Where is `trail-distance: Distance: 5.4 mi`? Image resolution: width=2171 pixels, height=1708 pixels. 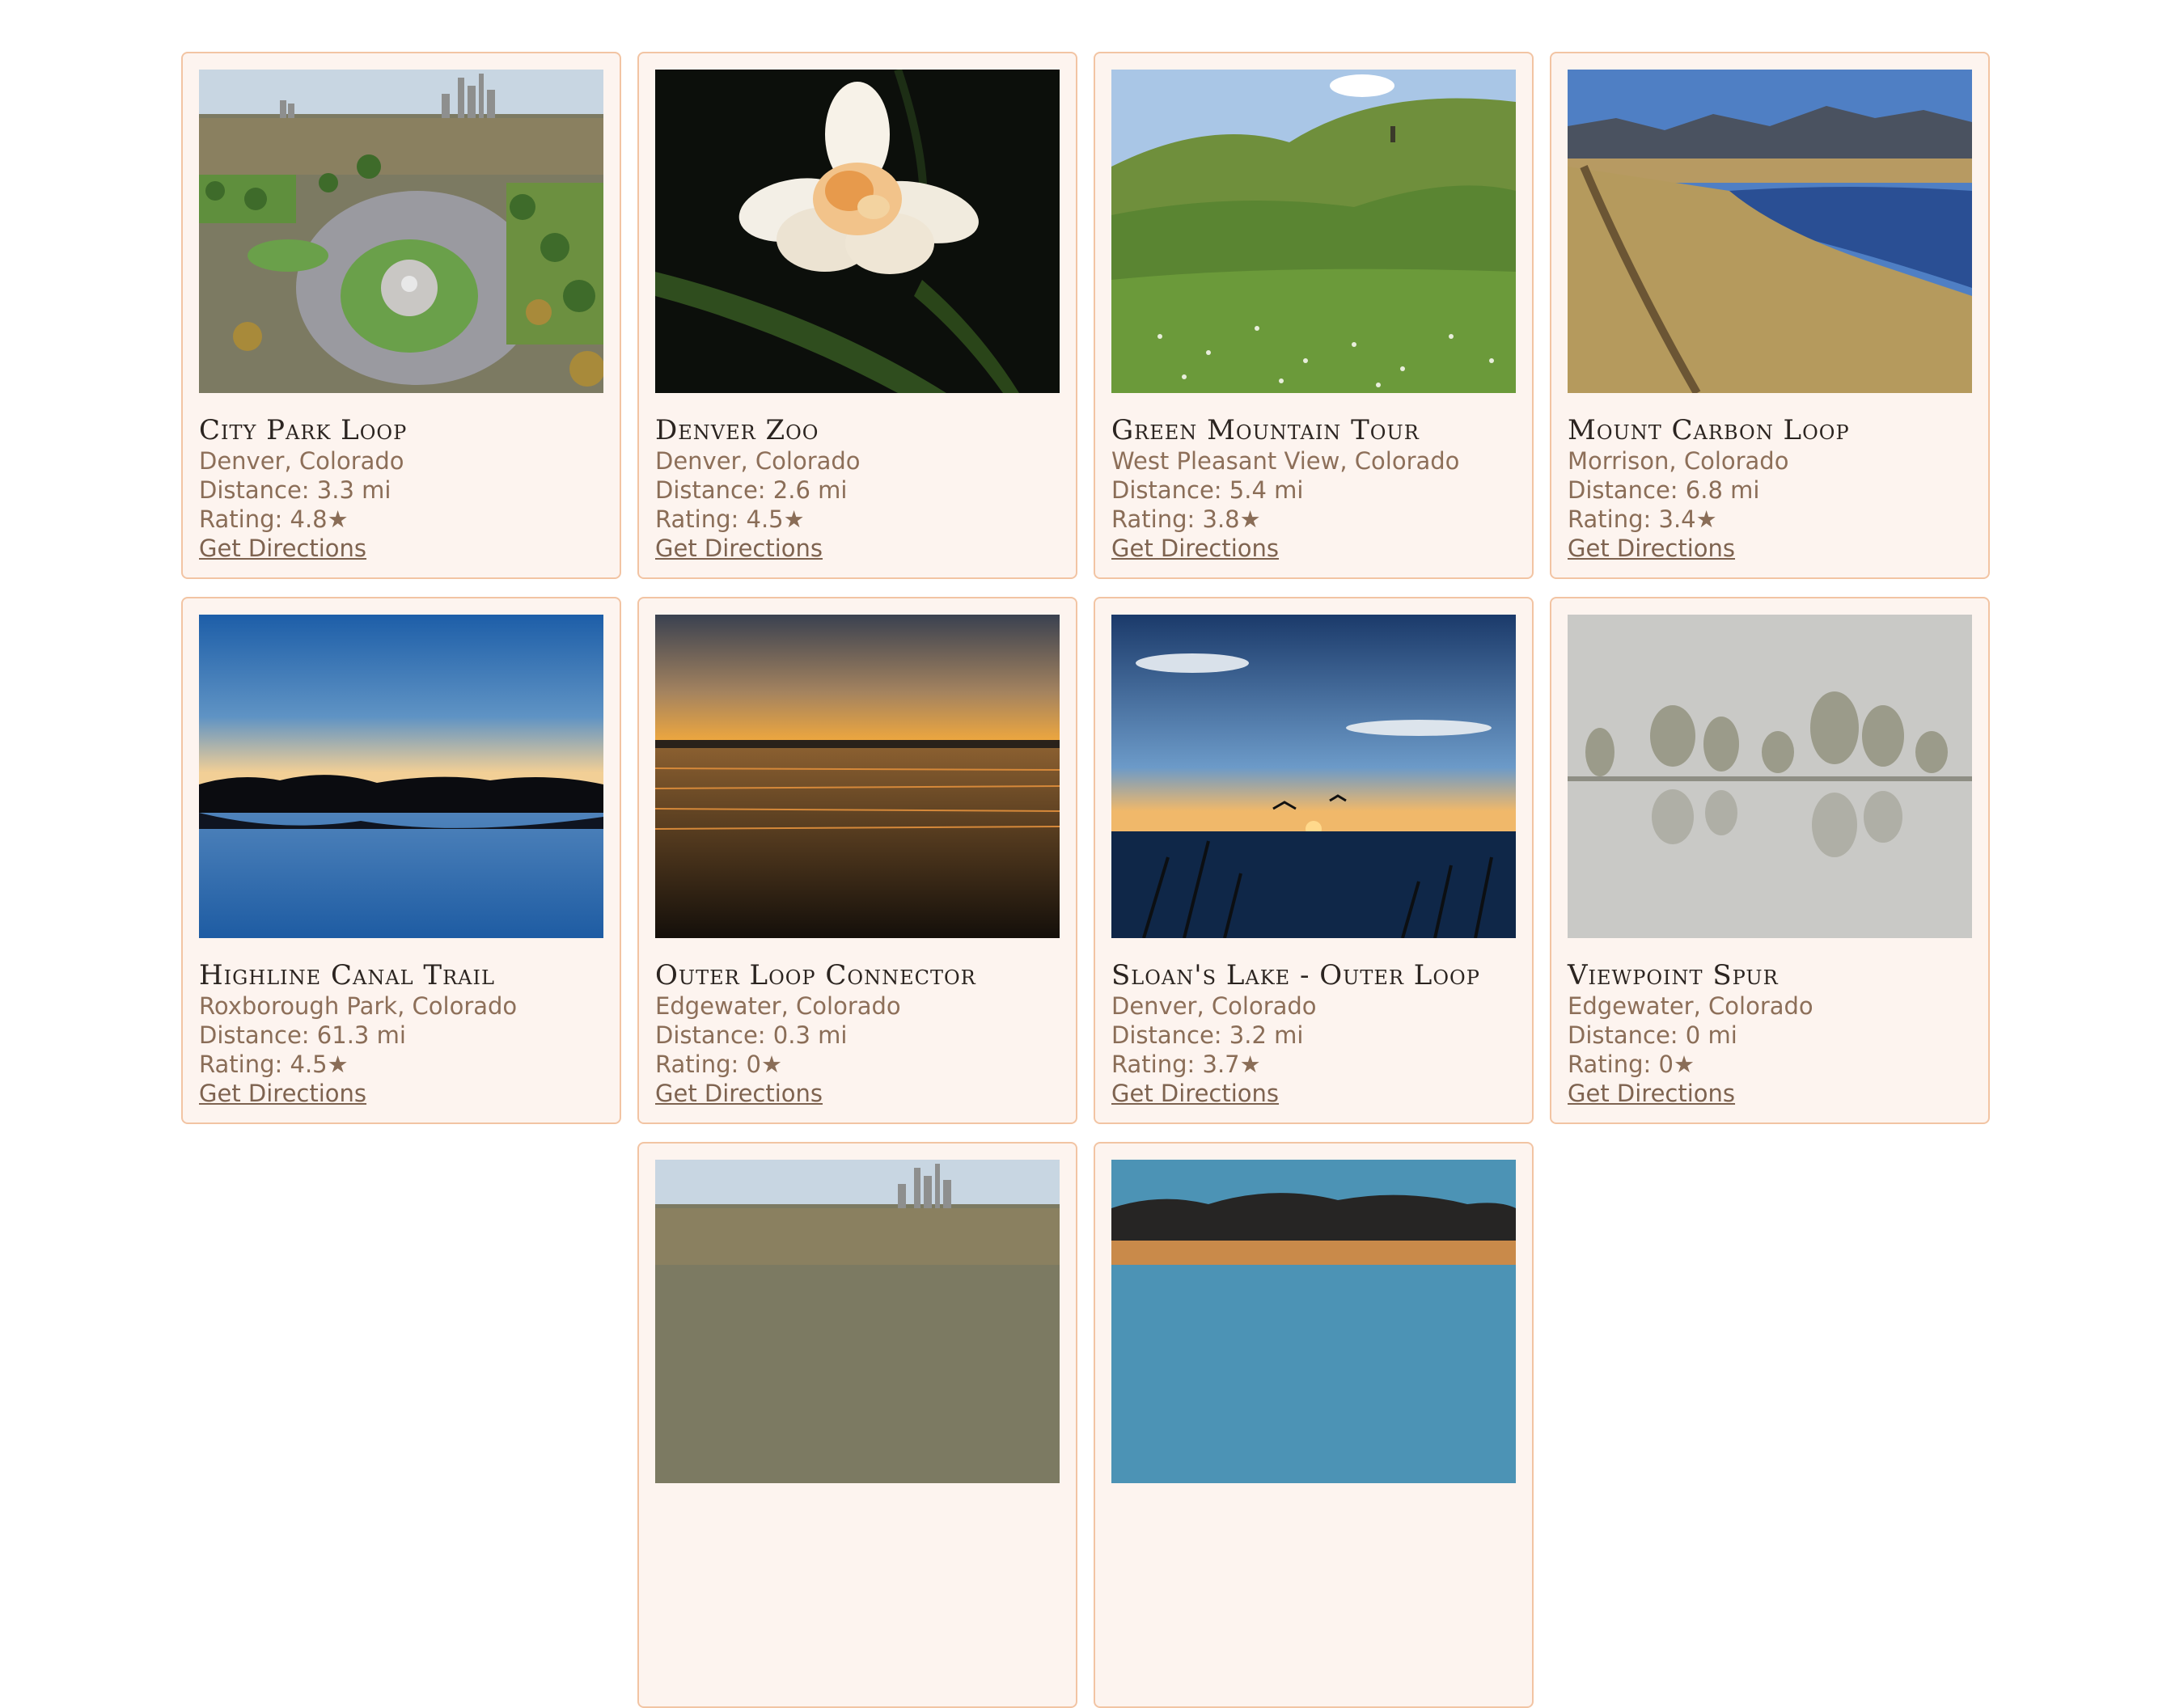 trail-distance: Distance: 5.4 mi is located at coordinates (1208, 490).